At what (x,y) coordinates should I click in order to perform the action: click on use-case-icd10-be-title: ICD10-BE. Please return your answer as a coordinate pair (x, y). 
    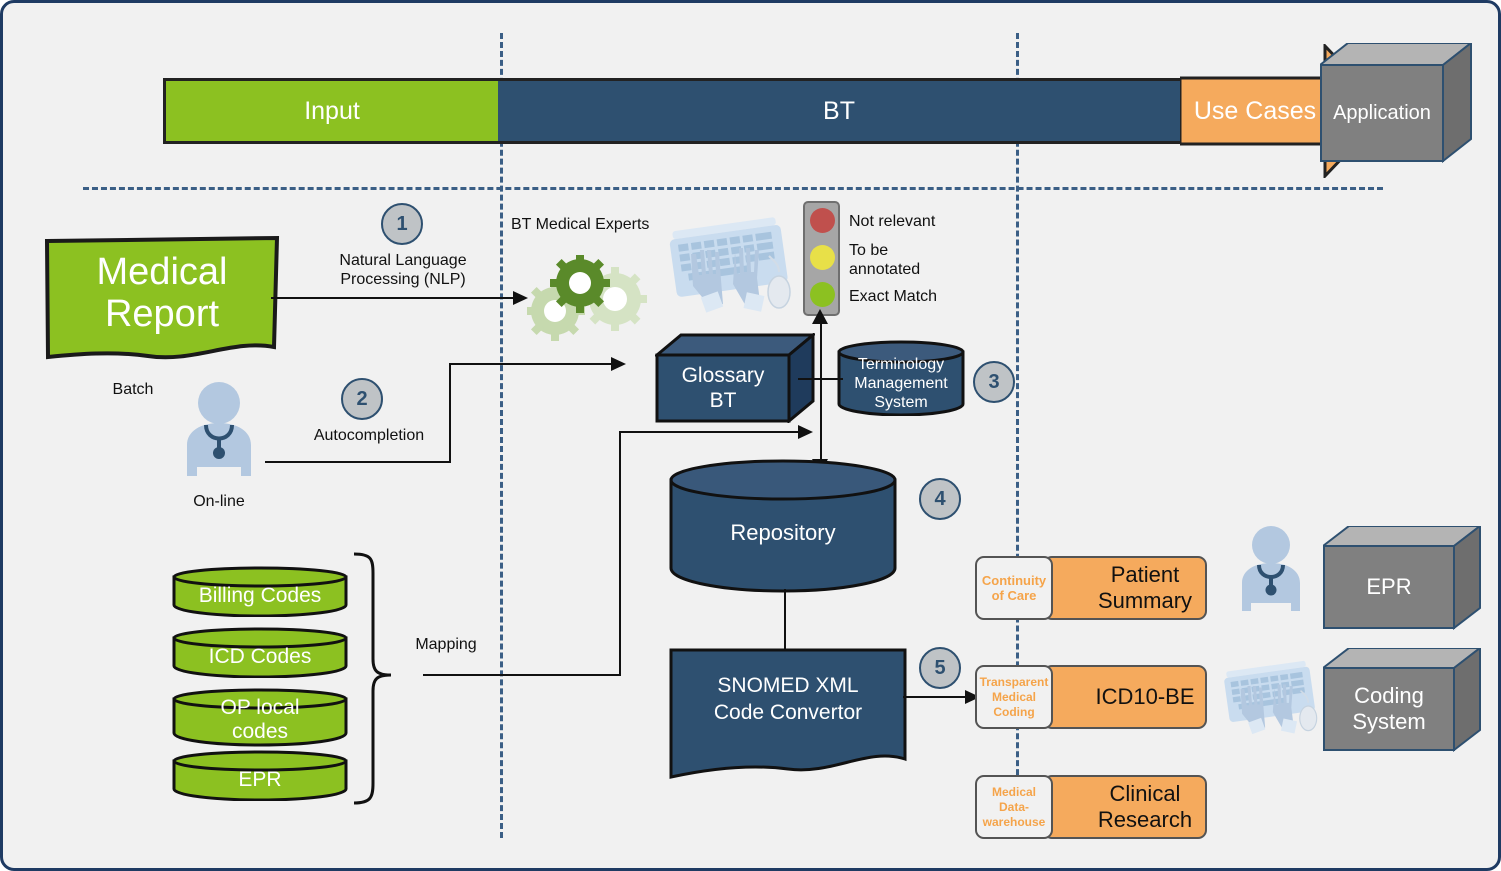
    Looking at the image, I should click on (1125, 697).